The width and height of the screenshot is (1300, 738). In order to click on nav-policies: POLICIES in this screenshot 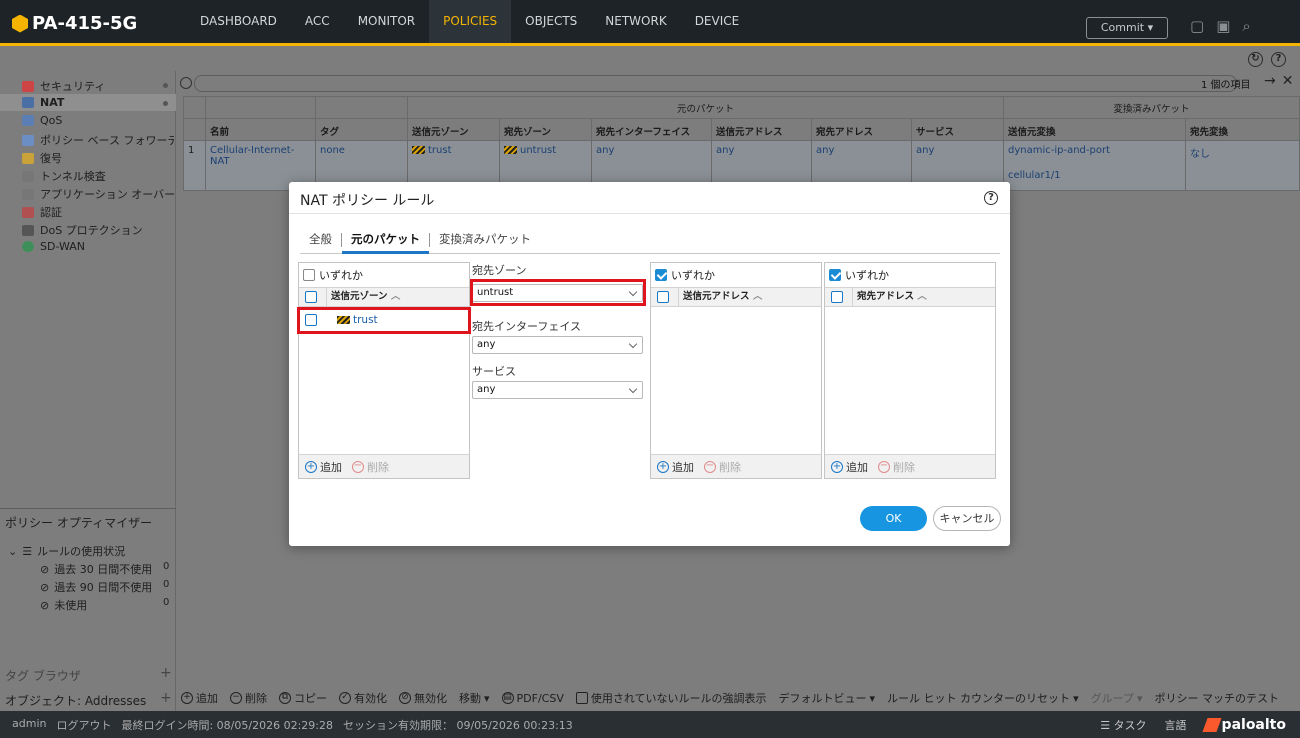, I will do `click(470, 21)`.